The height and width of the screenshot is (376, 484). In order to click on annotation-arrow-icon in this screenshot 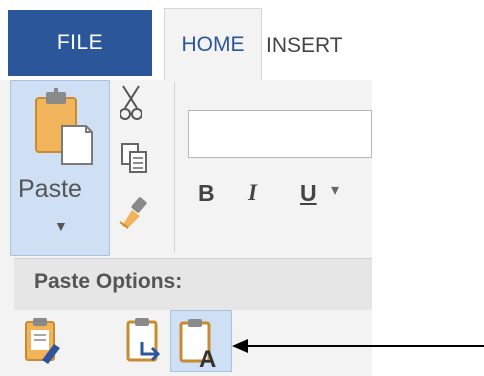, I will do `click(358, 346)`.